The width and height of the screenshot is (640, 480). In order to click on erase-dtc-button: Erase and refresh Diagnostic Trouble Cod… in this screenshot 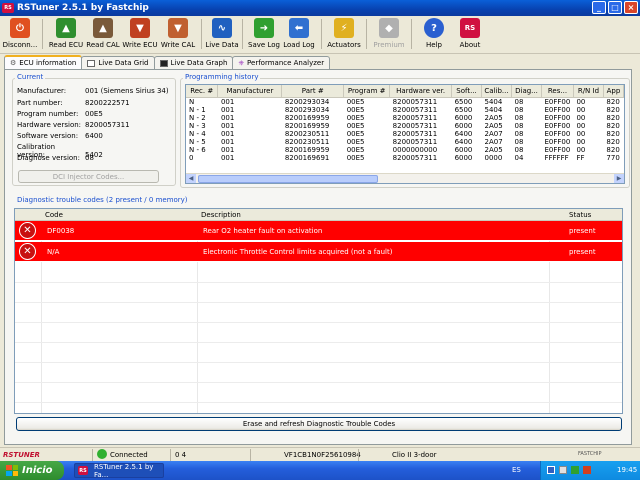, I will do `click(319, 424)`.